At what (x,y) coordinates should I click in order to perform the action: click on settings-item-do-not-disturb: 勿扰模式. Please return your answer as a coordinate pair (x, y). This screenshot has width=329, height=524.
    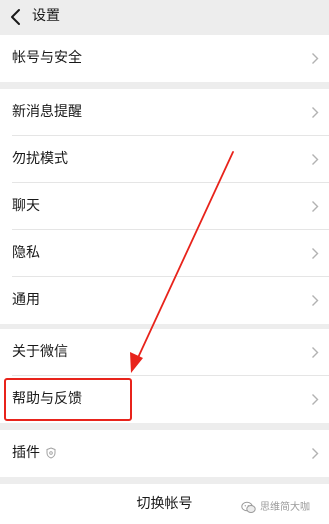
    Looking at the image, I should click on (164, 159).